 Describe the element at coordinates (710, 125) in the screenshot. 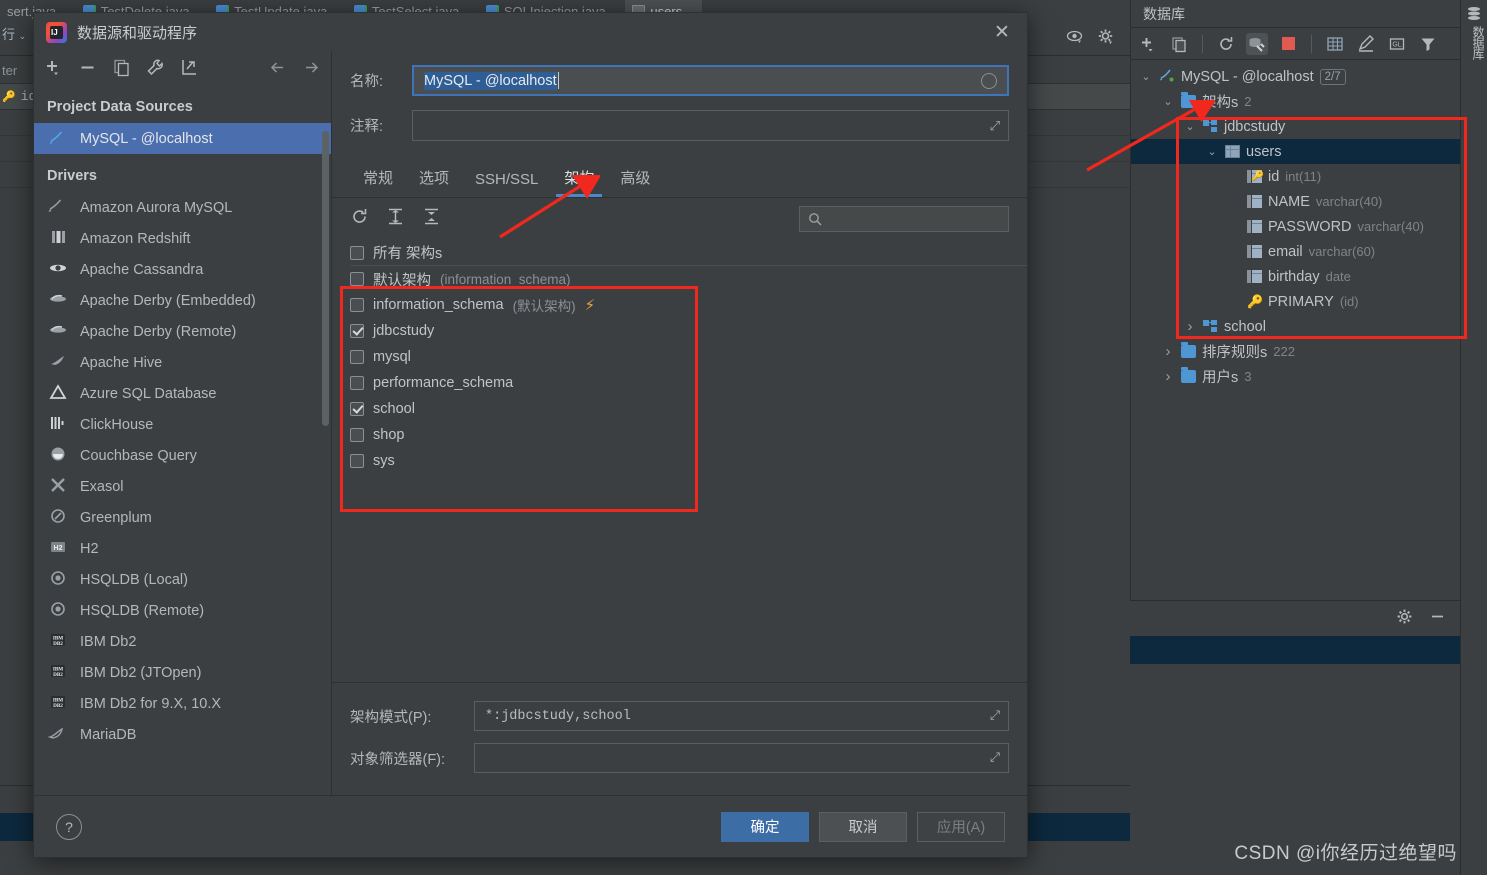

I see `comment-input: ⤢` at that location.